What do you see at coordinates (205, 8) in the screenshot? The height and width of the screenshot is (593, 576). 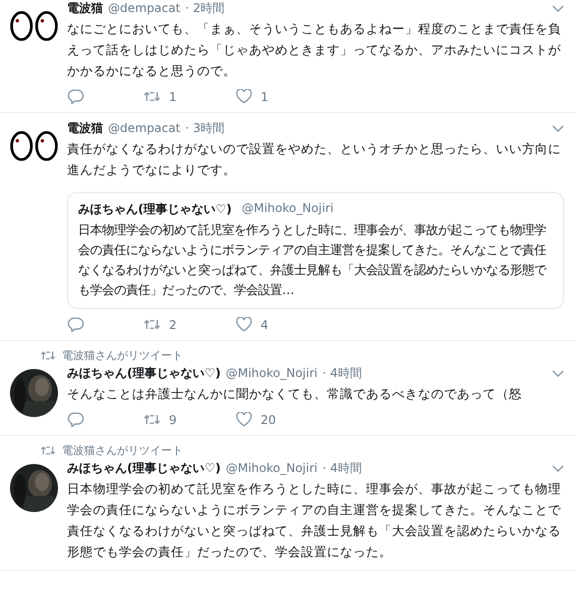 I see `tweet-time: · 2時間` at bounding box center [205, 8].